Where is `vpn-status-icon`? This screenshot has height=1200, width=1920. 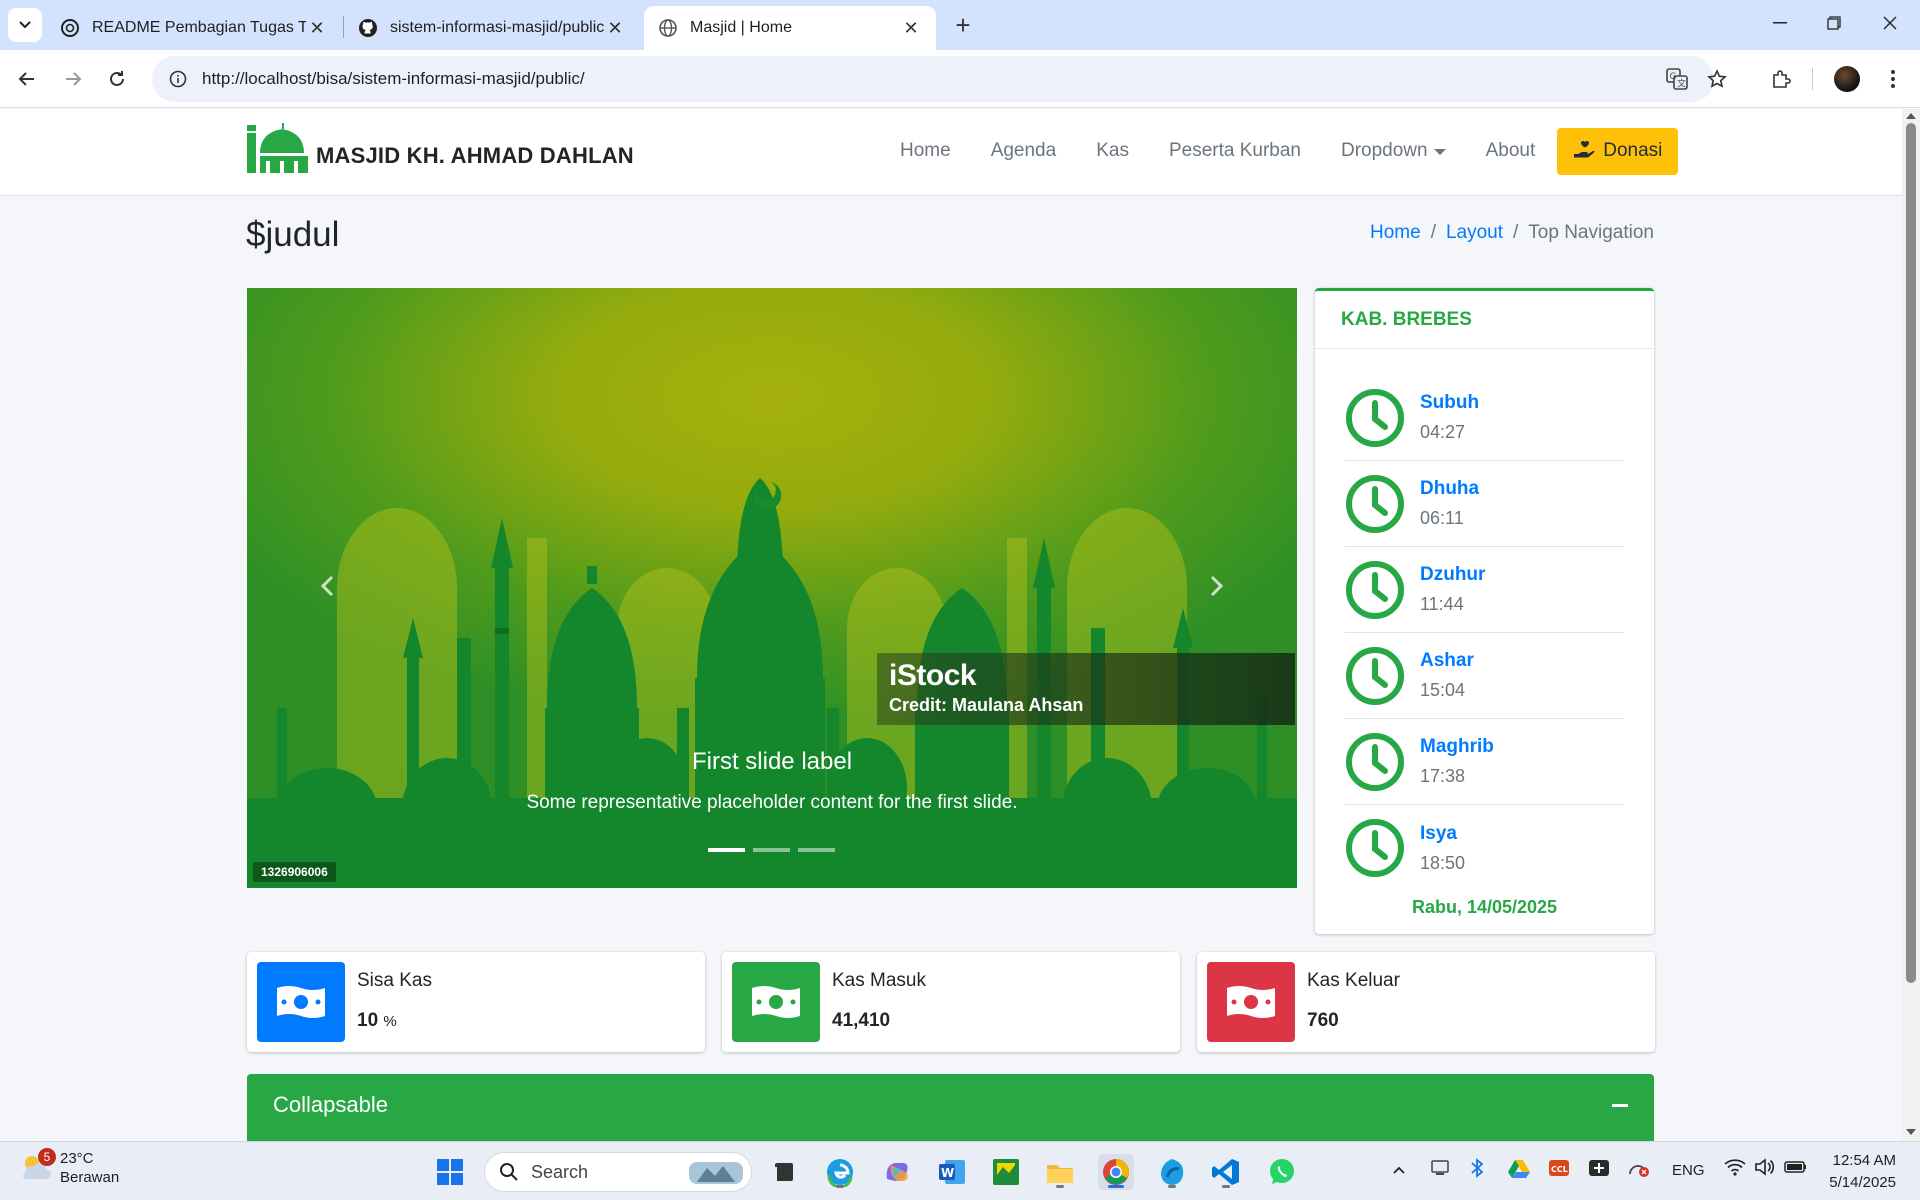 vpn-status-icon is located at coordinates (1638, 1170).